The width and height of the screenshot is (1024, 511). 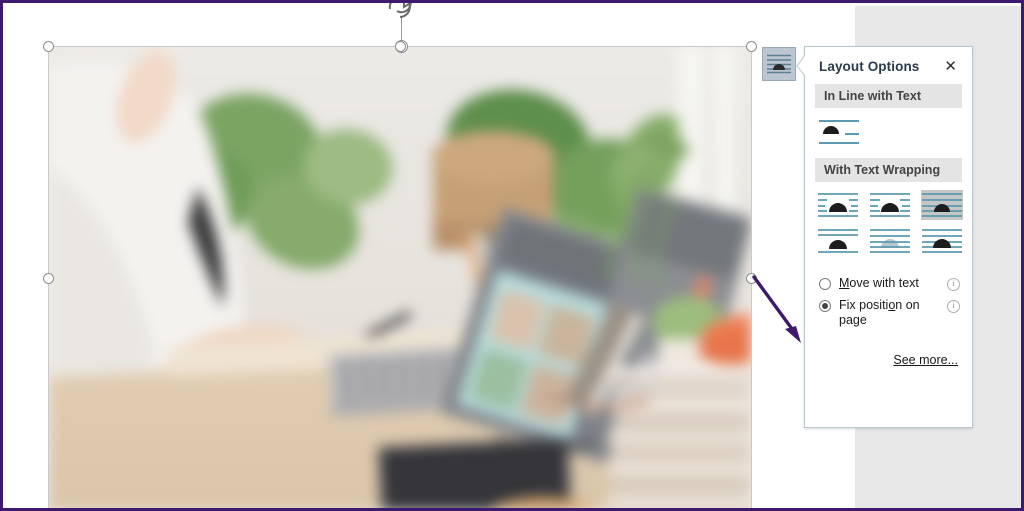 What do you see at coordinates (884, 283) in the screenshot?
I see `text-move-with-text: ove with text` at bounding box center [884, 283].